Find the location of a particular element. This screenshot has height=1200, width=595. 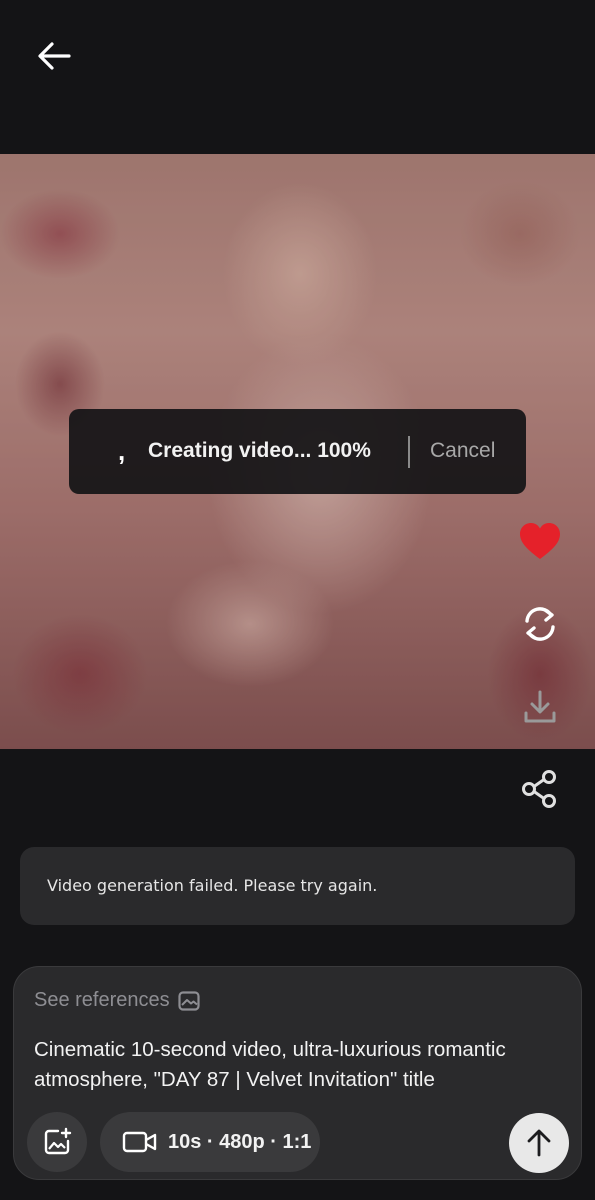

video-camera-icon is located at coordinates (139, 1142).